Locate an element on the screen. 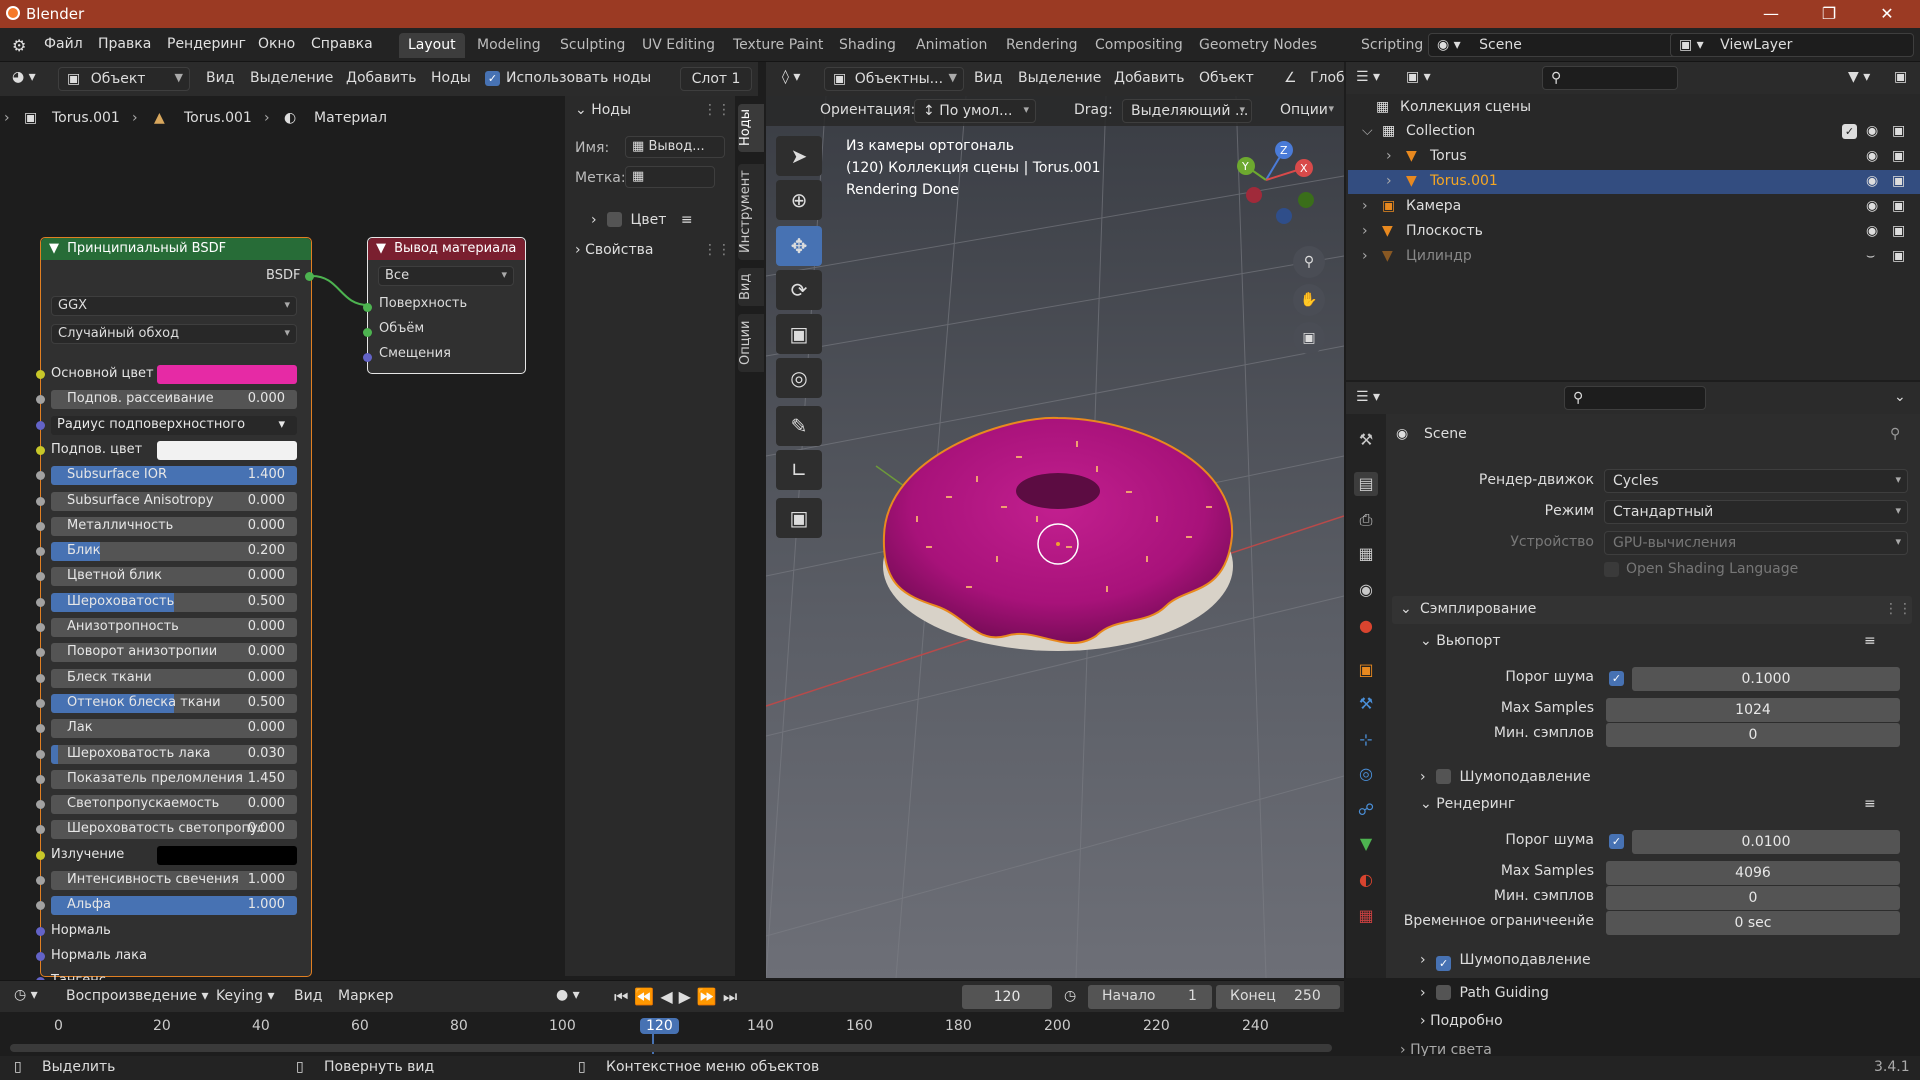  sidebar-tab-nodes: Ноды is located at coordinates (751, 128).